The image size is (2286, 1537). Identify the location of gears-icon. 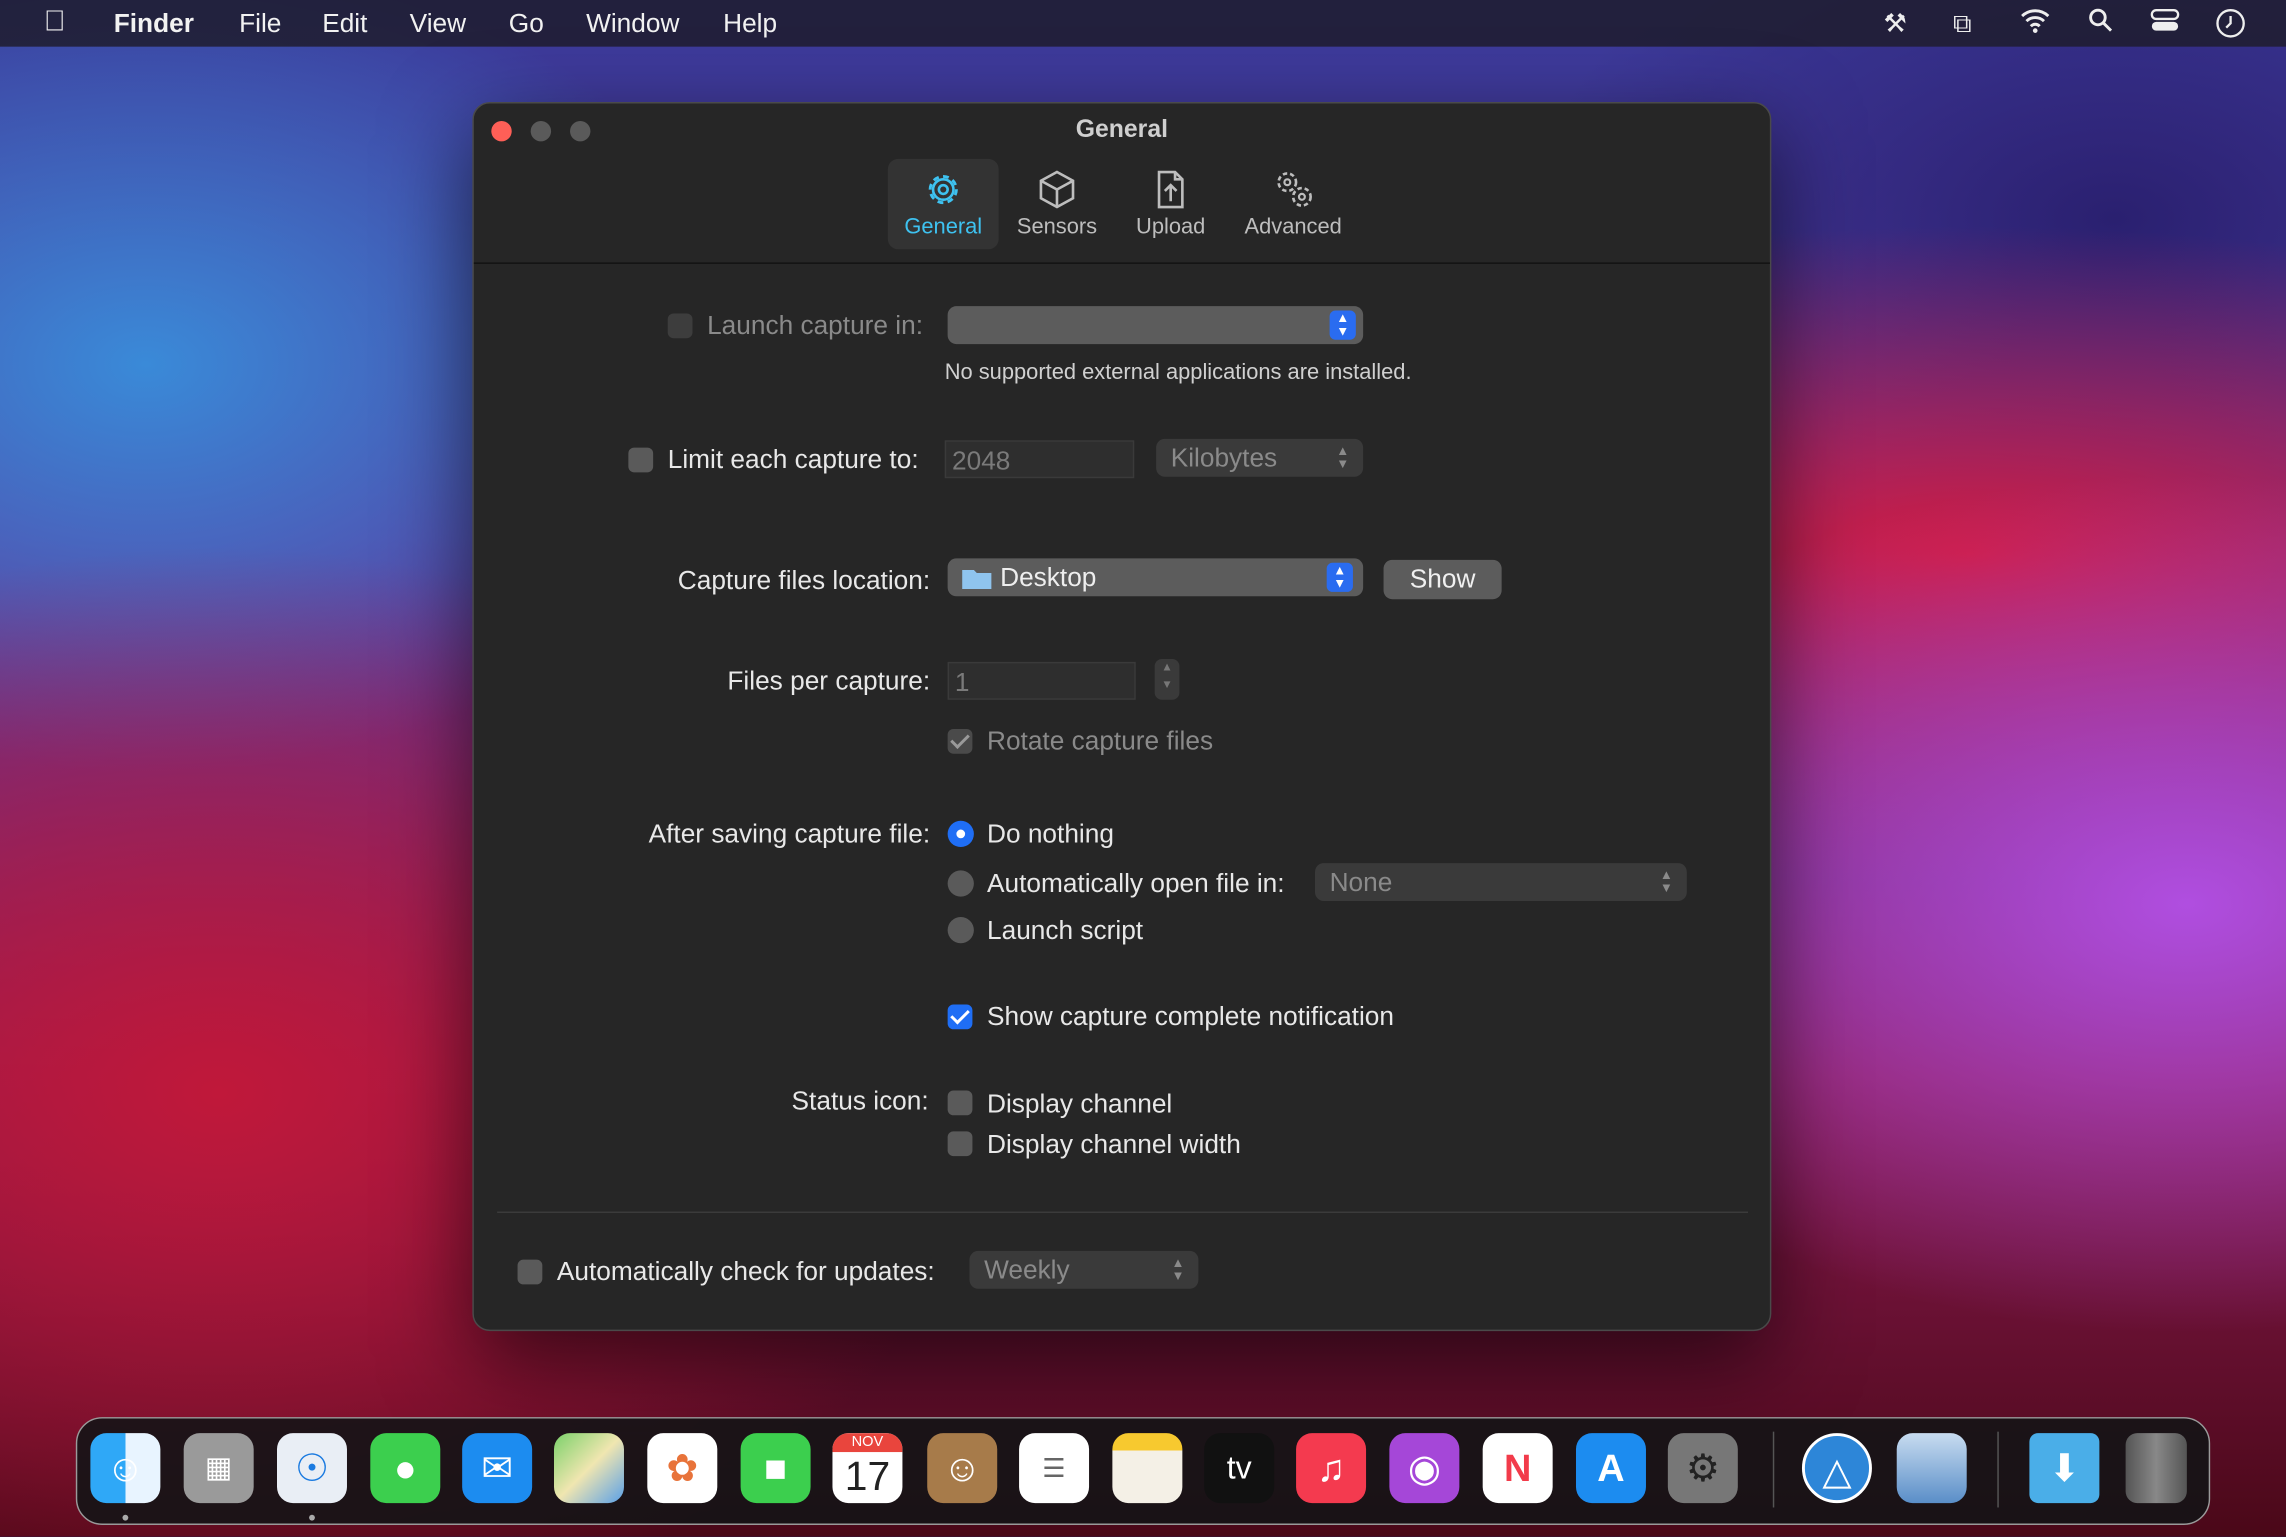
(1294, 189).